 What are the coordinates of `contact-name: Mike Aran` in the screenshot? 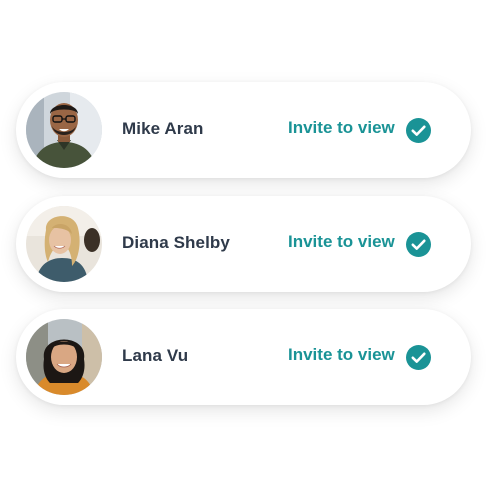 It's located at (163, 128).